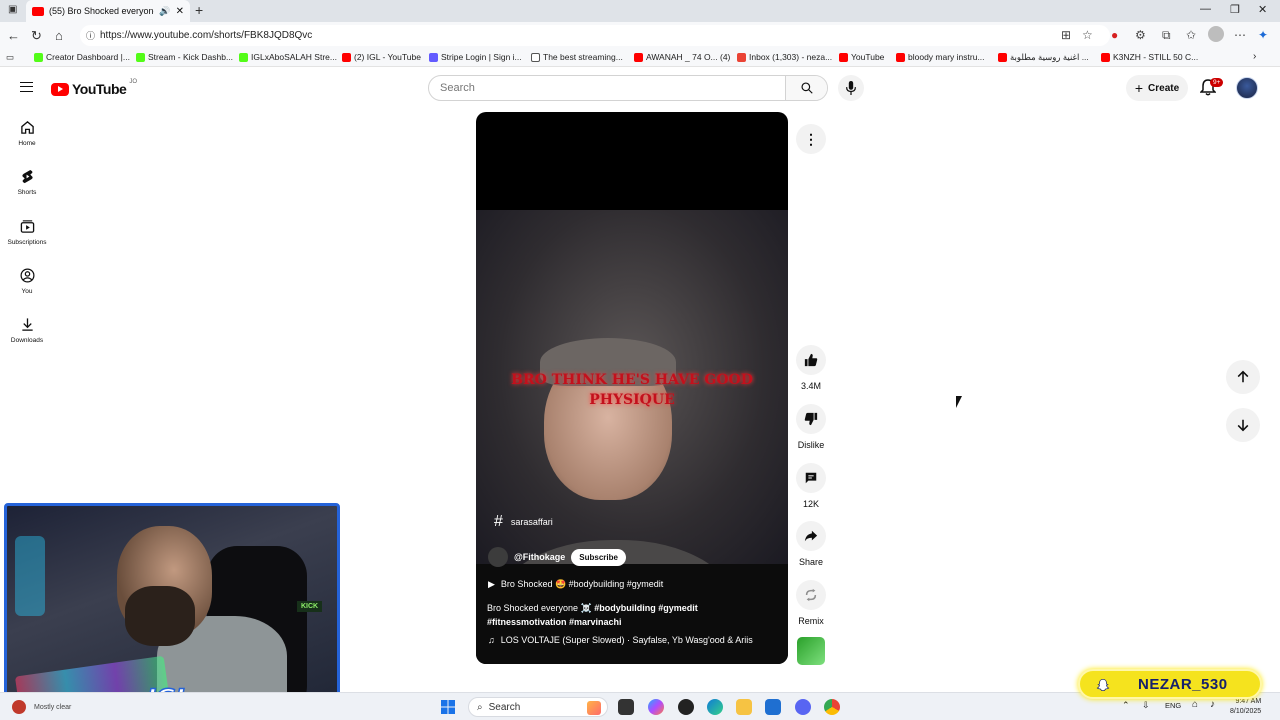 This screenshot has height=720, width=1280. Describe the element at coordinates (646, 608) in the screenshot. I see `description-hashtags: #bodybuilding #gymedit` at that location.